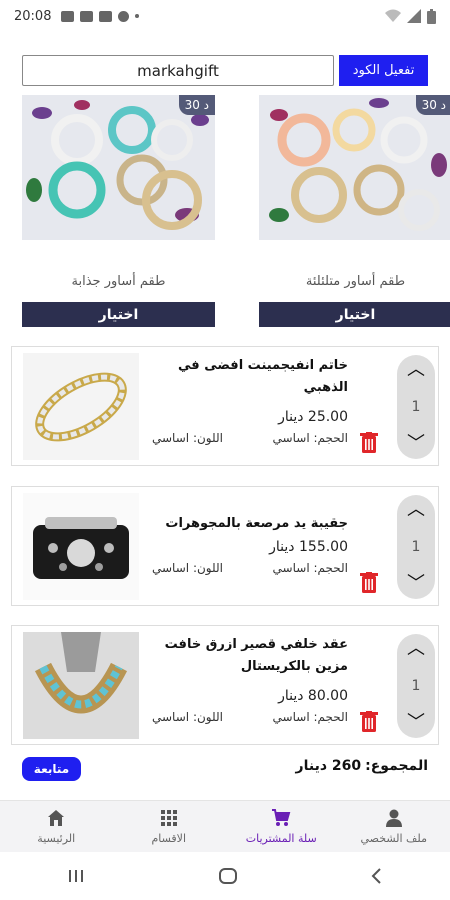  What do you see at coordinates (256, 523) in the screenshot?
I see `cart-item-title: جقيبة يد مرصعة بالمجوهرات` at bounding box center [256, 523].